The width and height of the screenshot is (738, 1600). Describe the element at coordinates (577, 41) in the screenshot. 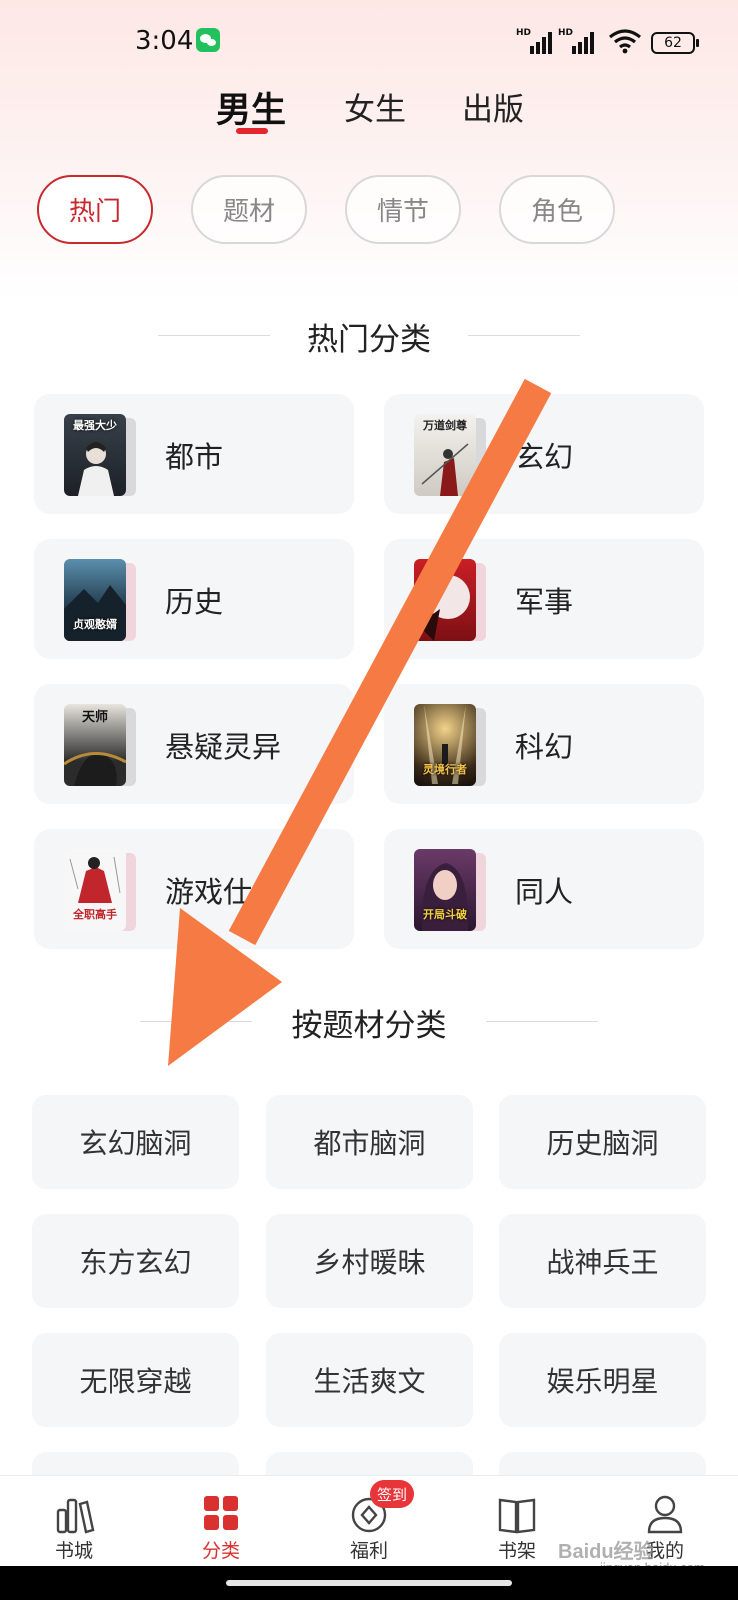

I see `cell-signal-icon-2: HD` at that location.